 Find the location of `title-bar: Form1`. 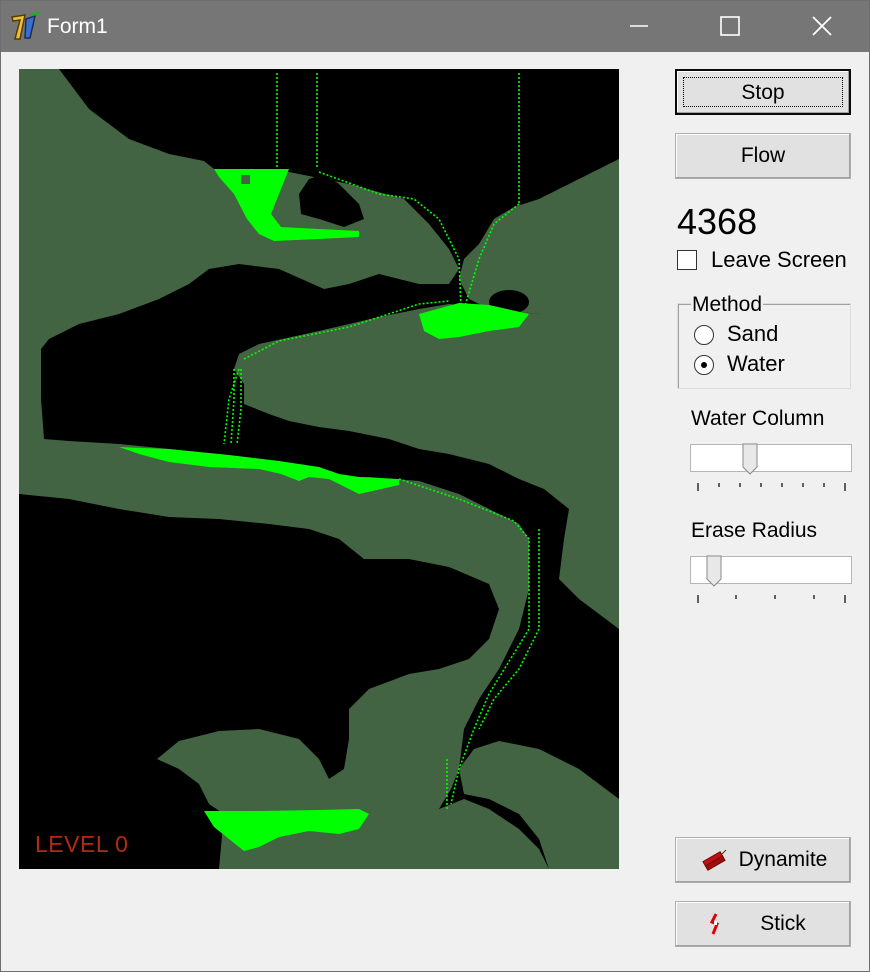

title-bar: Form1 is located at coordinates (435, 26).